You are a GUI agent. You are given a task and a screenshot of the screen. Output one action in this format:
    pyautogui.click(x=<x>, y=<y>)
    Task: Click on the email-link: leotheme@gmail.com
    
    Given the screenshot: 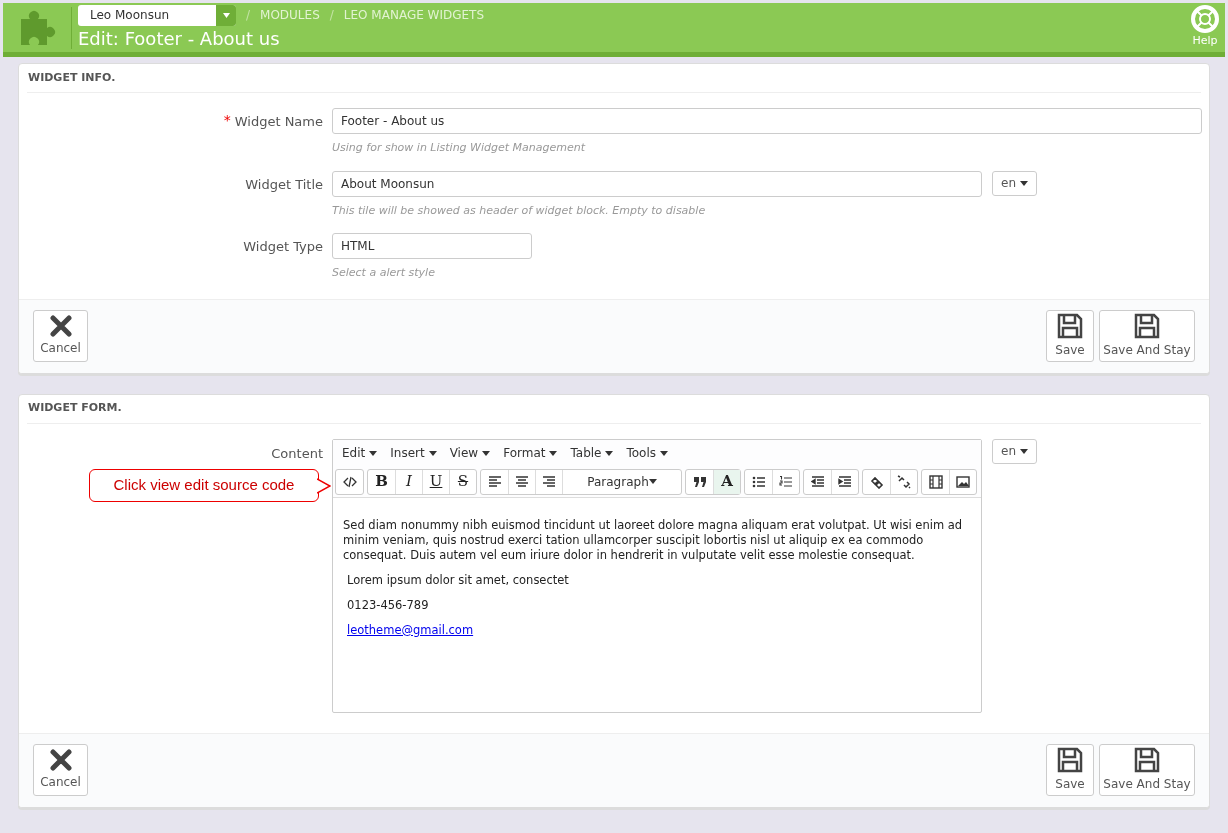 What is the action you would take?
    pyautogui.click(x=408, y=629)
    